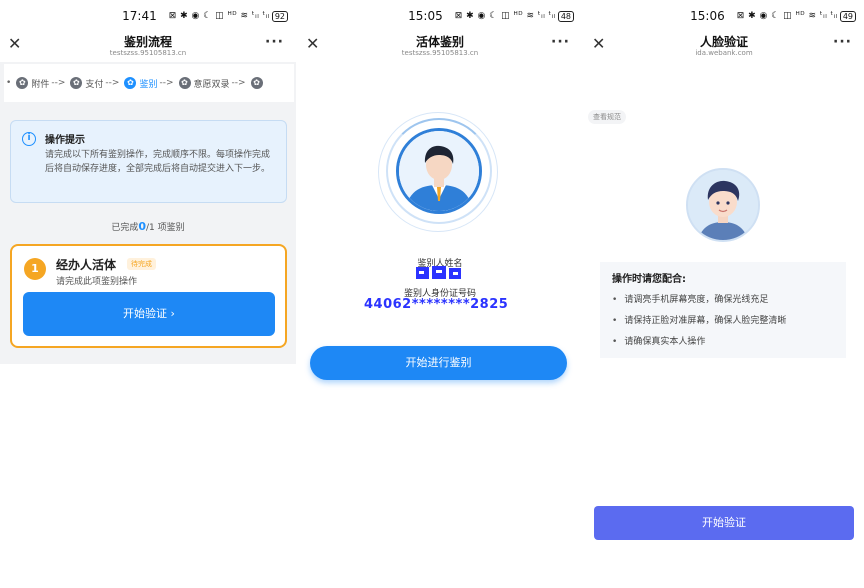  I want to click on info-icon: i, so click(29, 139).